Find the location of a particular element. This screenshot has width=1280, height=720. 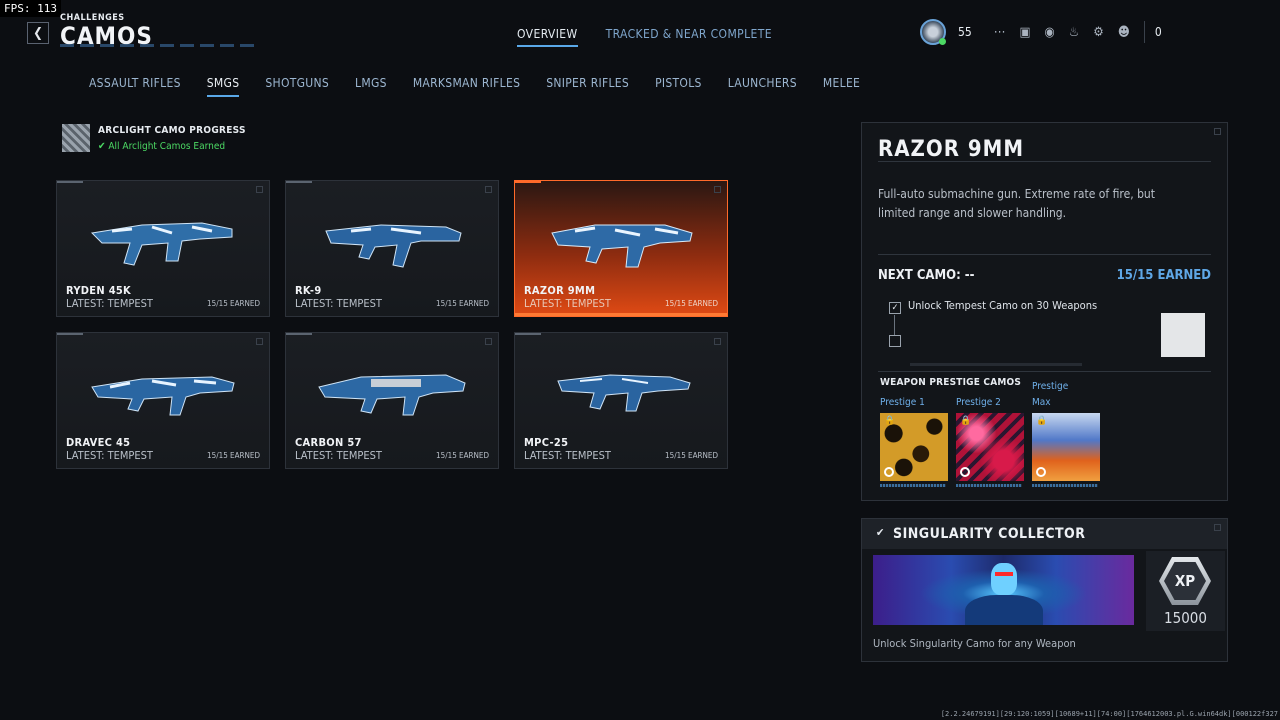

weapon-card-dravec-45: DRAVEC 45 LATEST: TEMPEST 15/15 EARNED is located at coordinates (163, 400).